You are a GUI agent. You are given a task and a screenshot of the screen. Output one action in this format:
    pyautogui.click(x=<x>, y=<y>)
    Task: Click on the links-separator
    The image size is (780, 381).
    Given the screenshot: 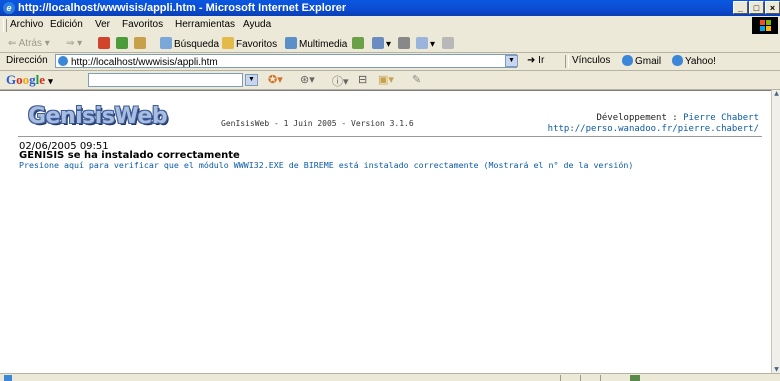 What is the action you would take?
    pyautogui.click(x=567, y=61)
    